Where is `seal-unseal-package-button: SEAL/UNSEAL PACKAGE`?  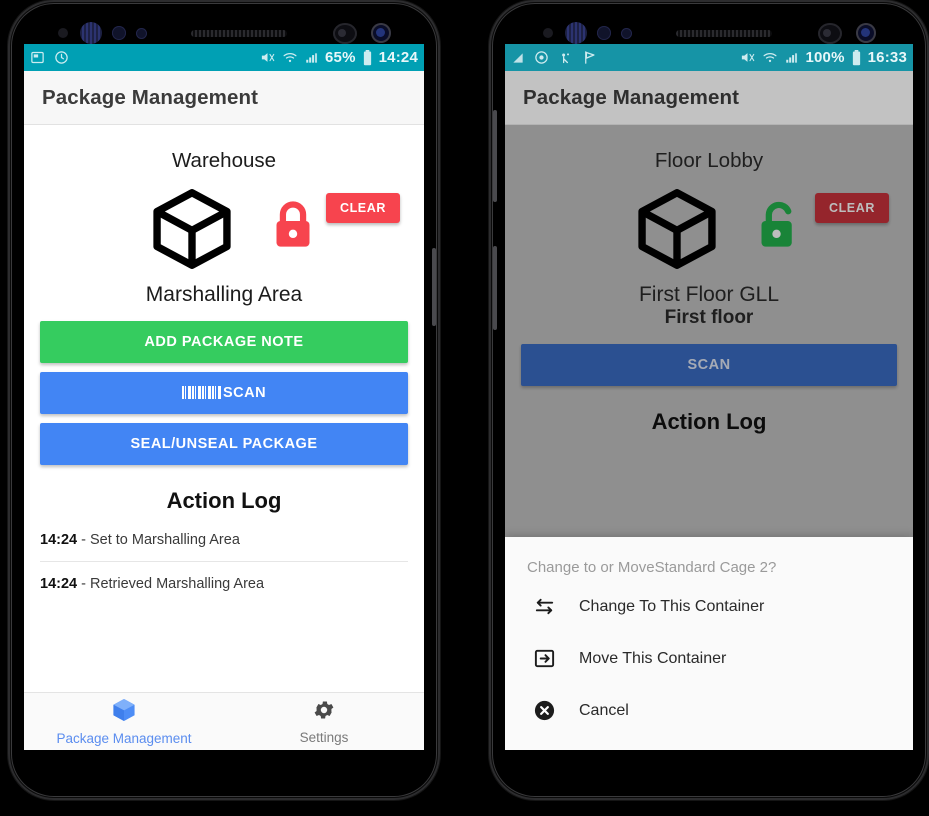 seal-unseal-package-button: SEAL/UNSEAL PACKAGE is located at coordinates (224, 444).